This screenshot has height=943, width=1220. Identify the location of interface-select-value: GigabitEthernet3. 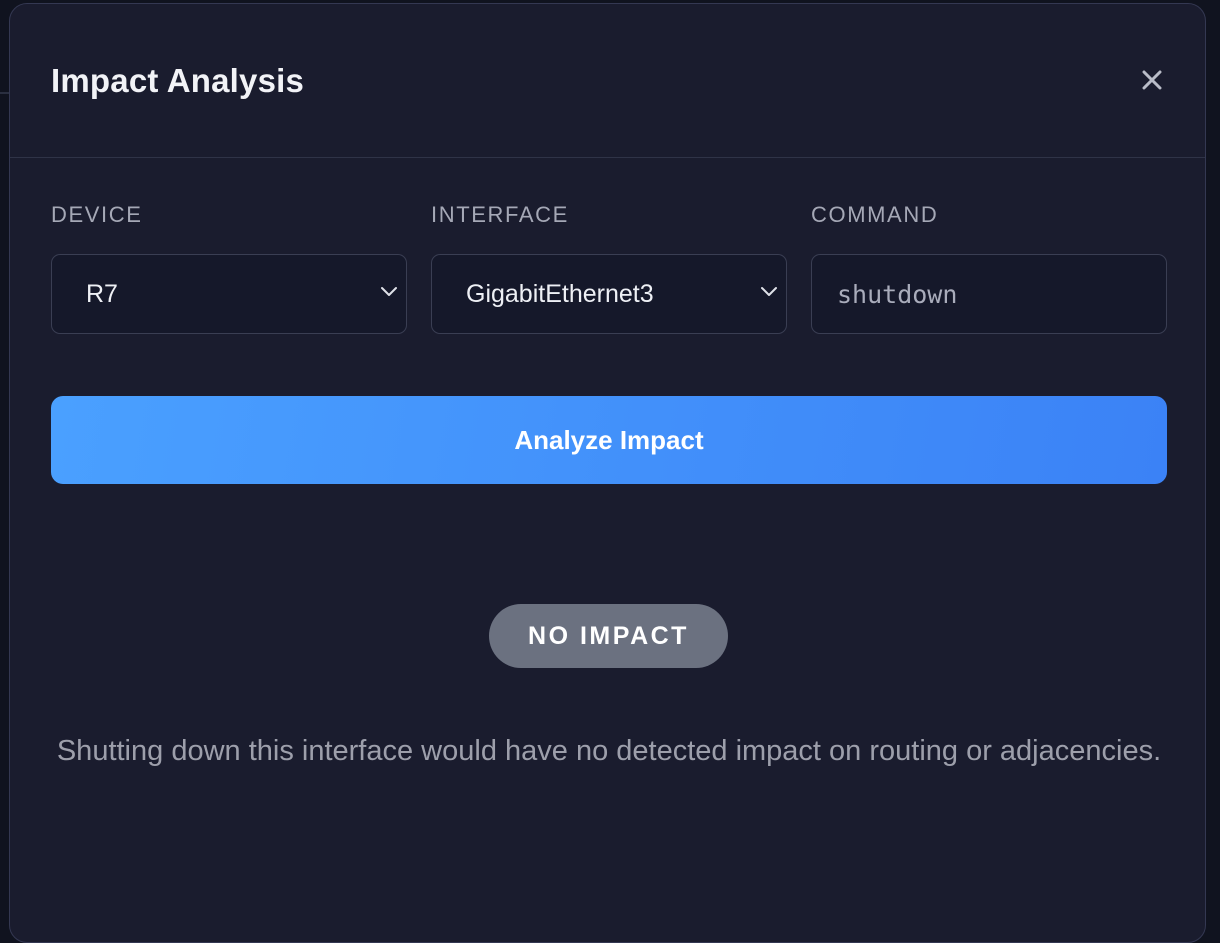
(560, 294).